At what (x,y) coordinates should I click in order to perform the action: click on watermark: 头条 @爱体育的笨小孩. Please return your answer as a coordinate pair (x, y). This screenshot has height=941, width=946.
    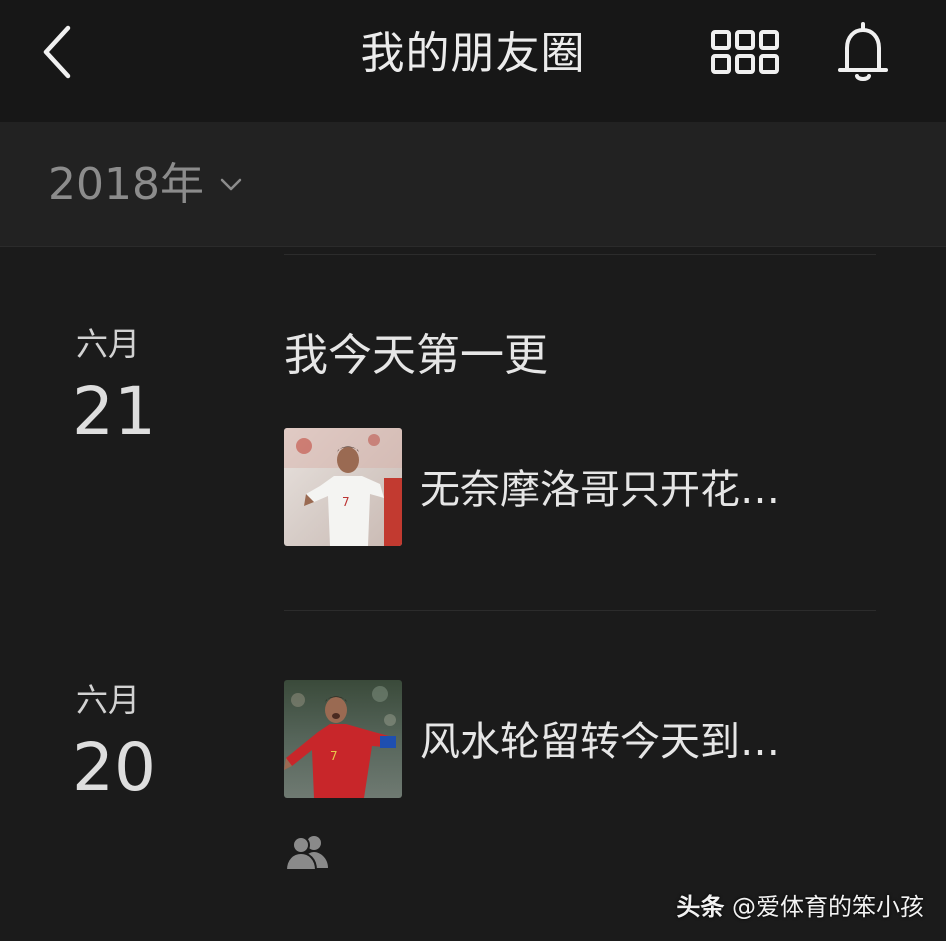
    Looking at the image, I should click on (800, 907).